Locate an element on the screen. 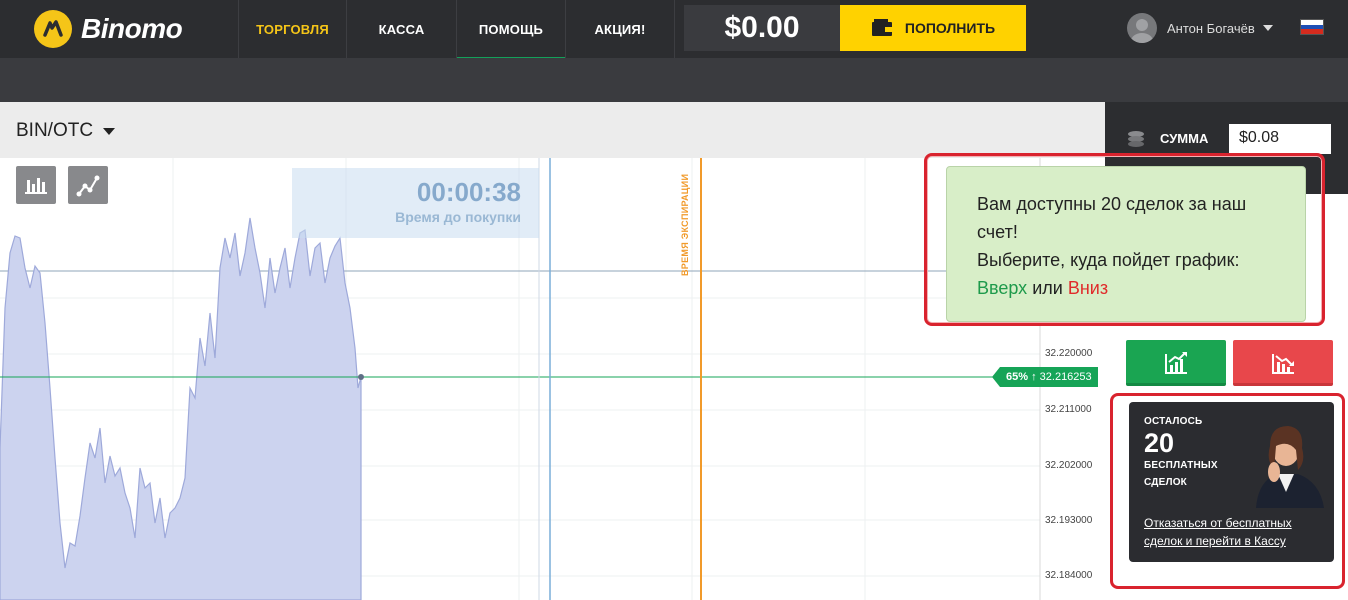  axis-label: 32.184000 is located at coordinates (1069, 575).